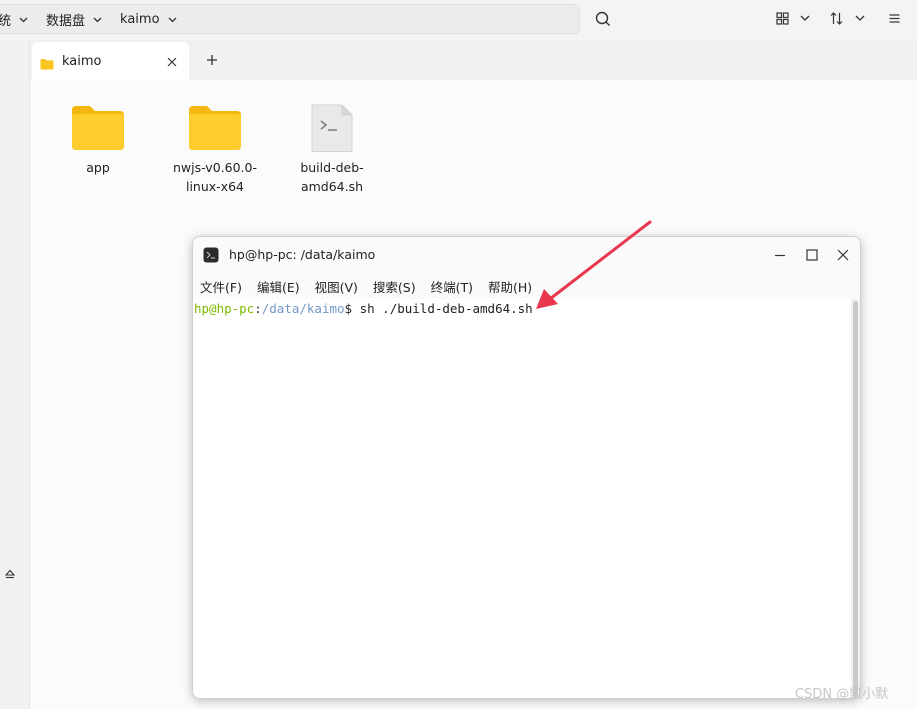 Image resolution: width=917 pixels, height=709 pixels. Describe the element at coordinates (290, 19) in the screenshot. I see `breadcrumb: 统 数据盘 kaimo` at that location.